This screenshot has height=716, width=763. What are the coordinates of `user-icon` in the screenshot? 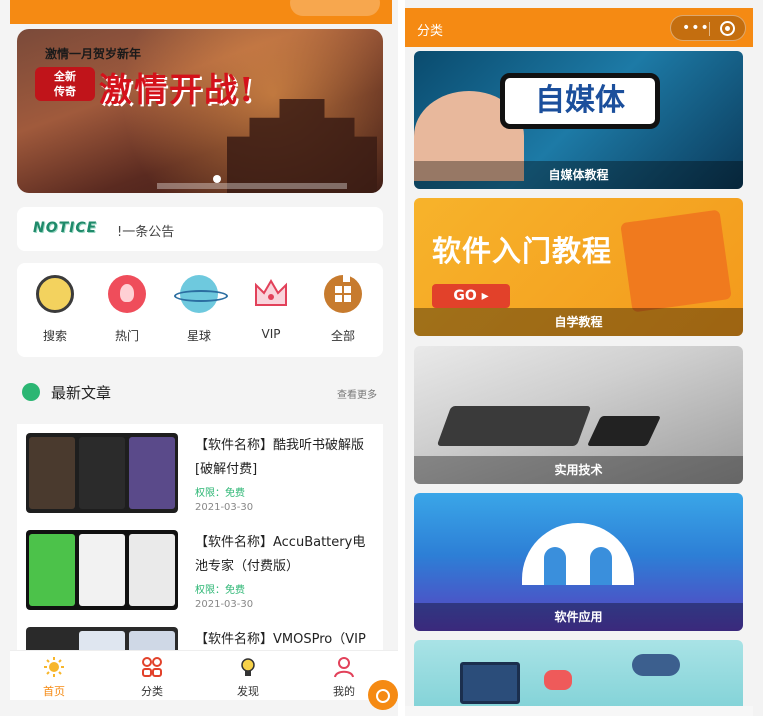 It's located at (344, 667).